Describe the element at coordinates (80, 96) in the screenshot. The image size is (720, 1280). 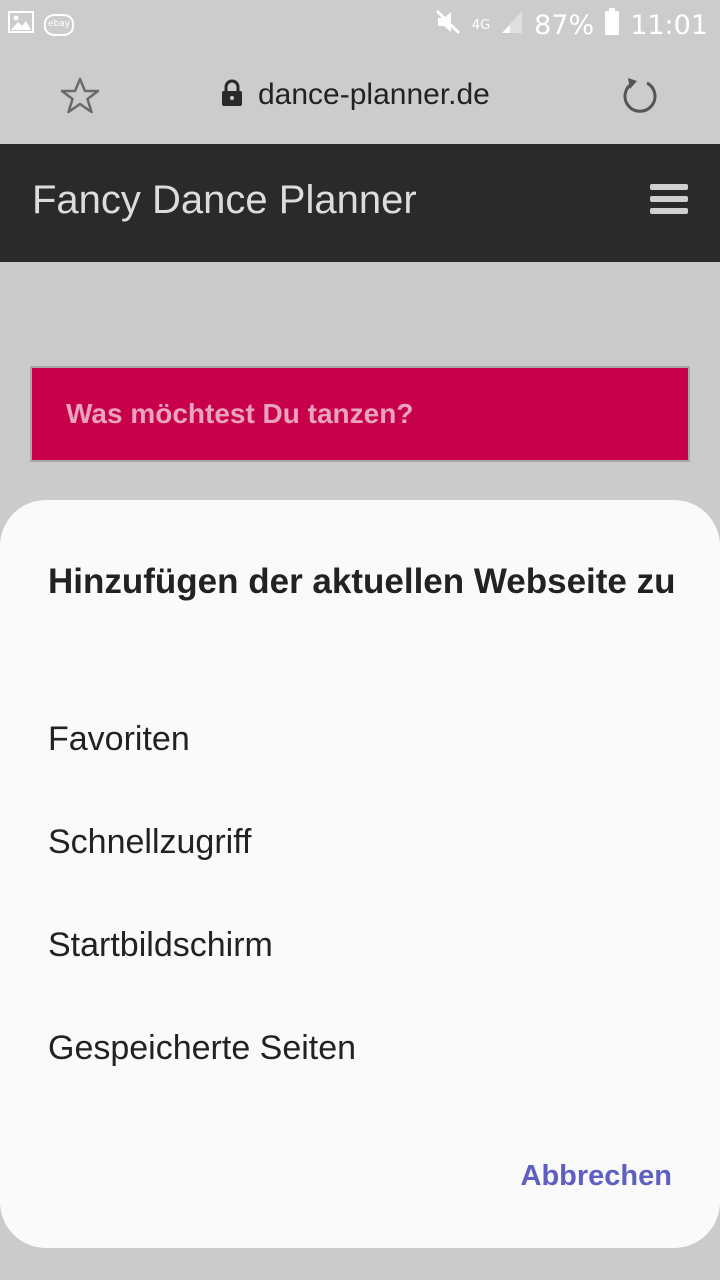
I see `star-icon` at that location.